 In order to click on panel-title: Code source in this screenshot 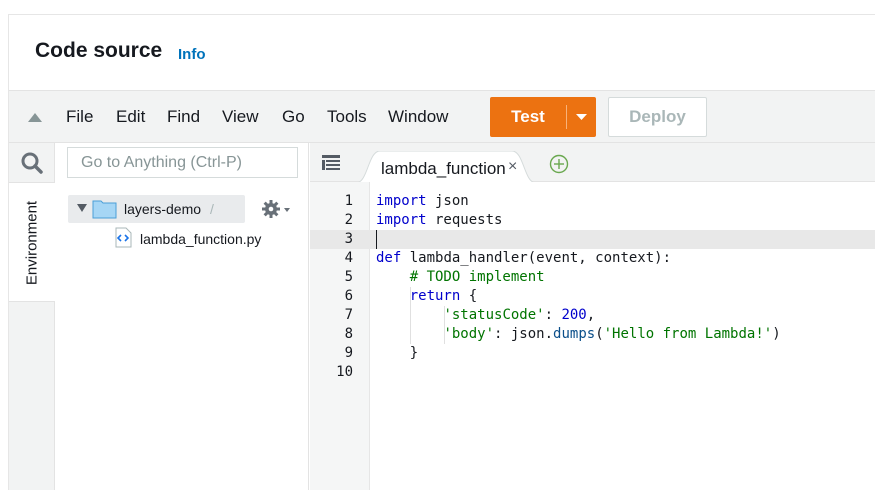, I will do `click(99, 50)`.